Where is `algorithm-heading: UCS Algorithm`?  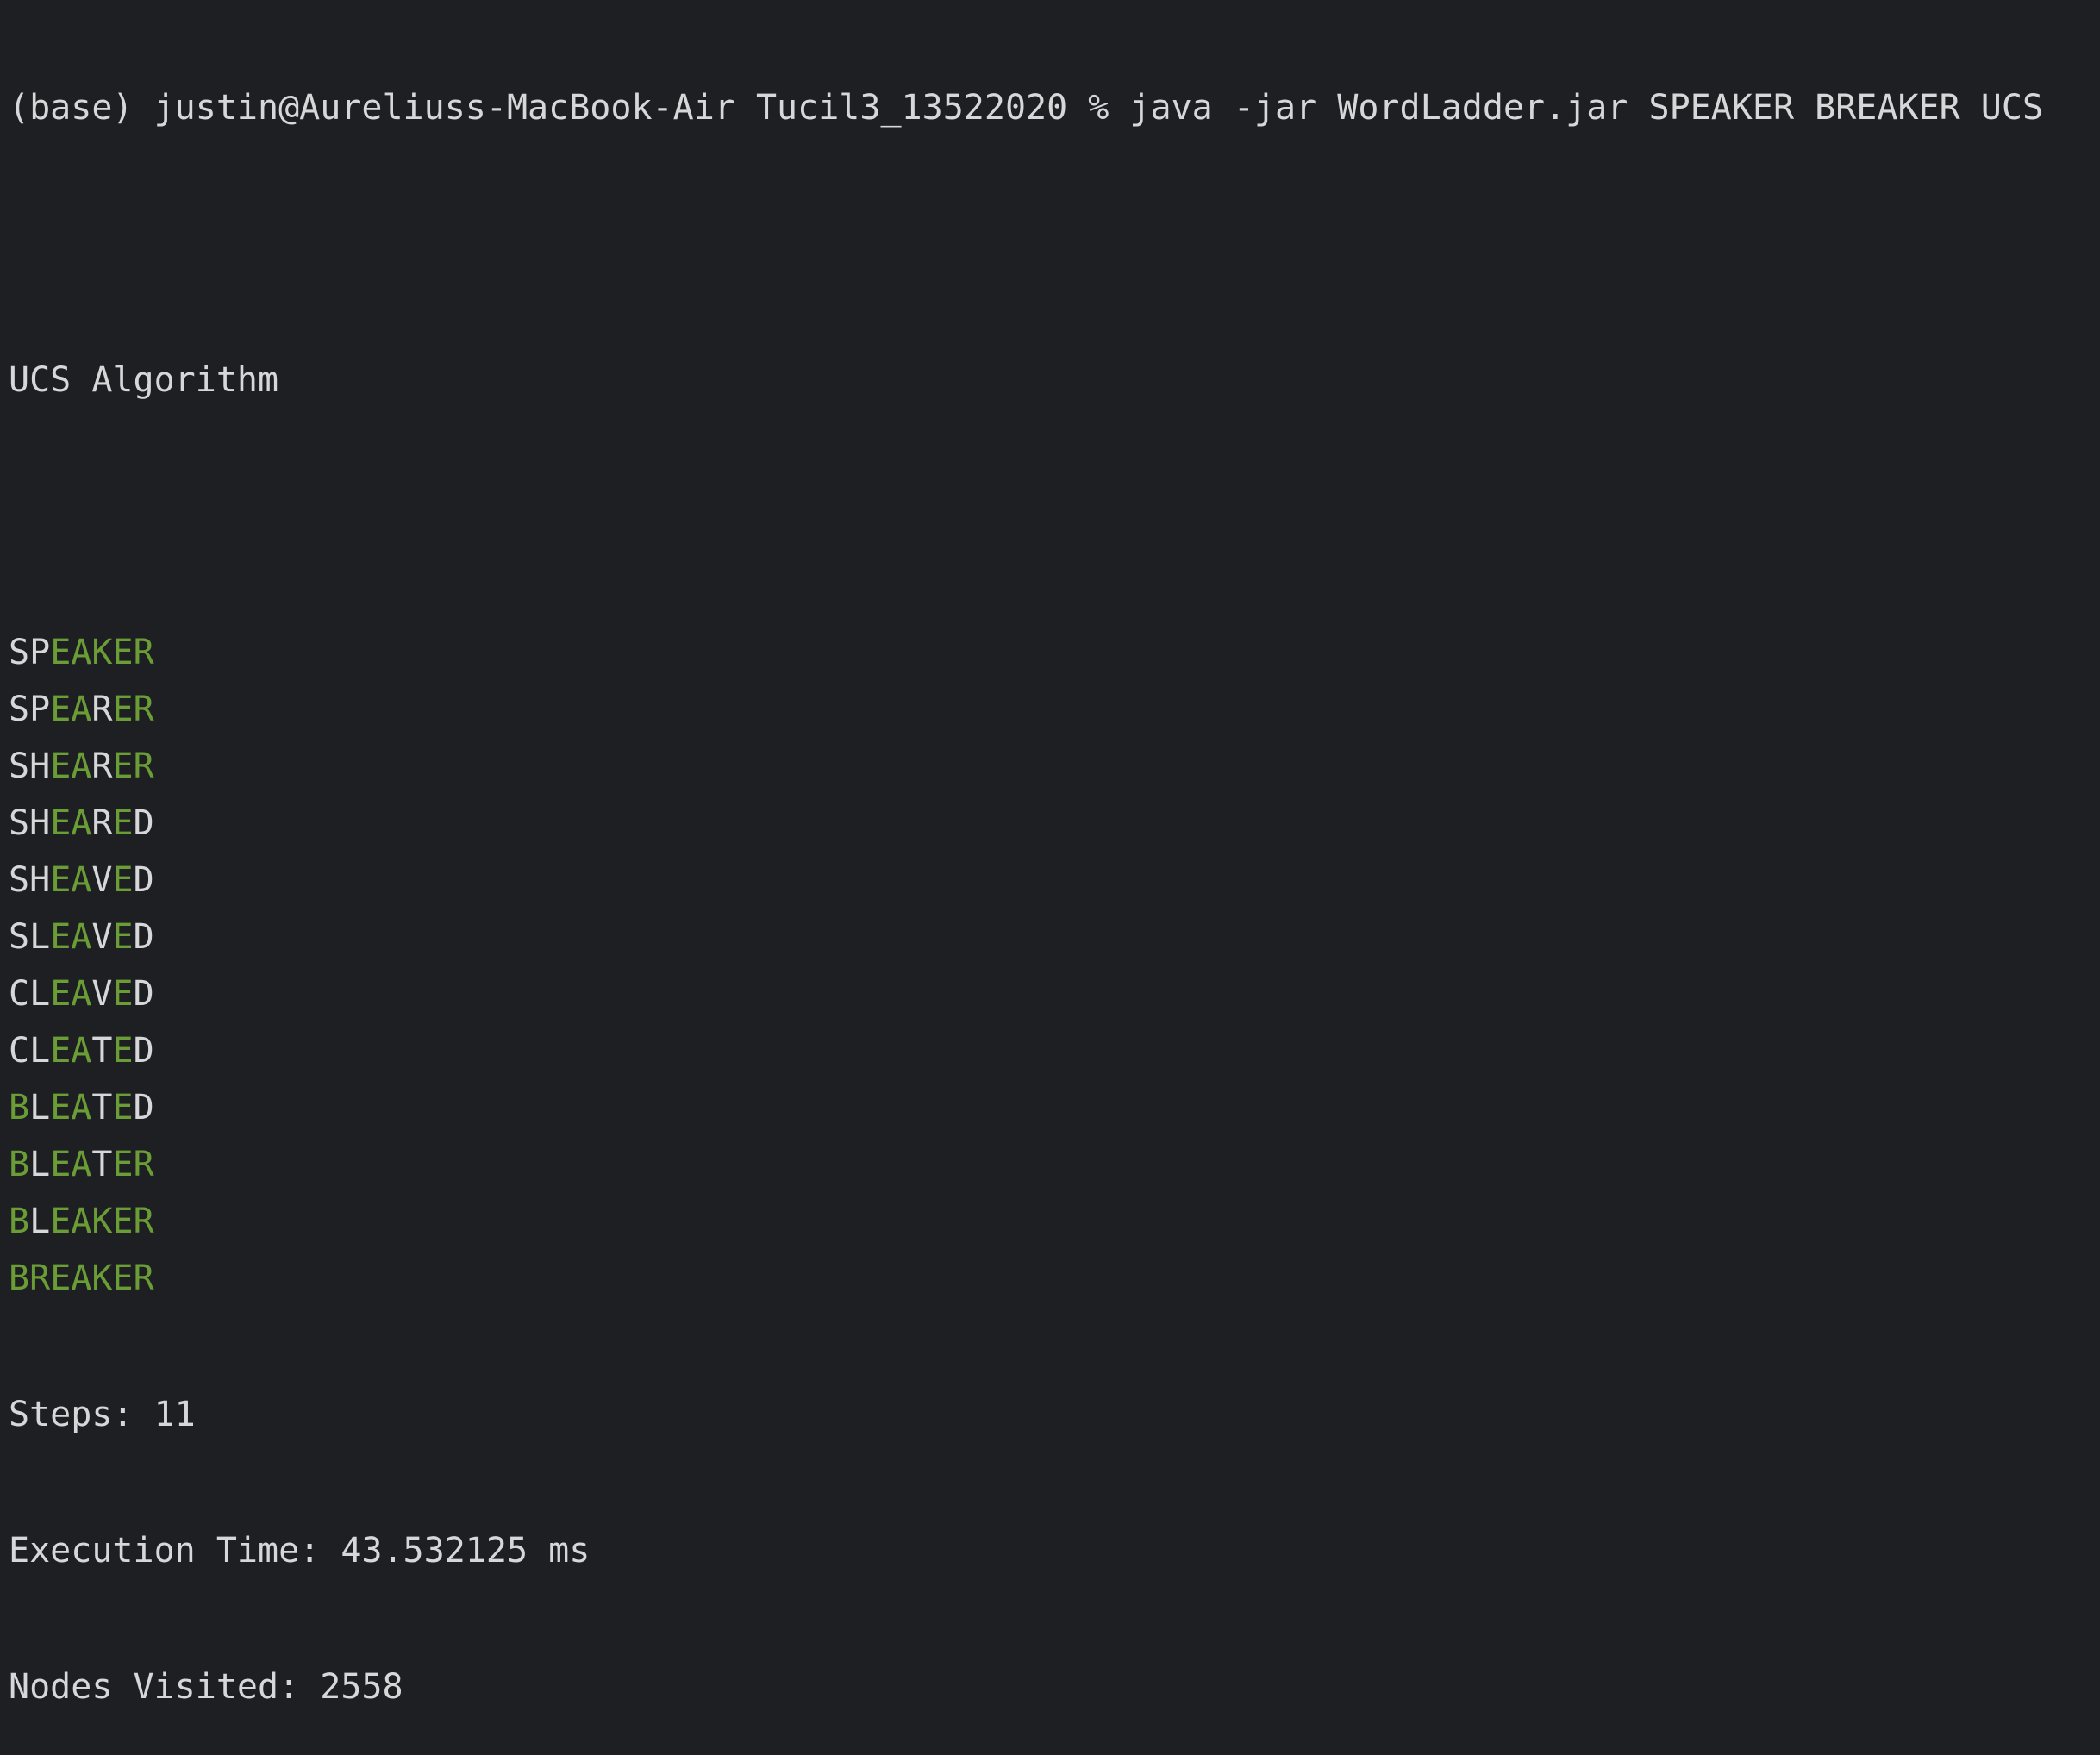
algorithm-heading: UCS Algorithm is located at coordinates (144, 380).